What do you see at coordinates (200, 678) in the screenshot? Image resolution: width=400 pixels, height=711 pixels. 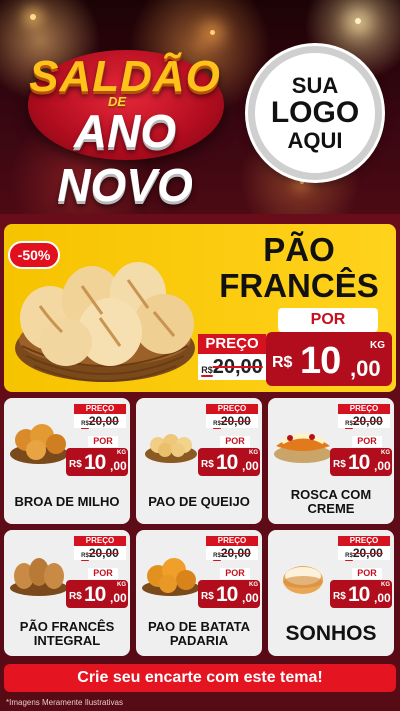 I see `create-flyer-button: Crie seu encarte com este tema!` at bounding box center [200, 678].